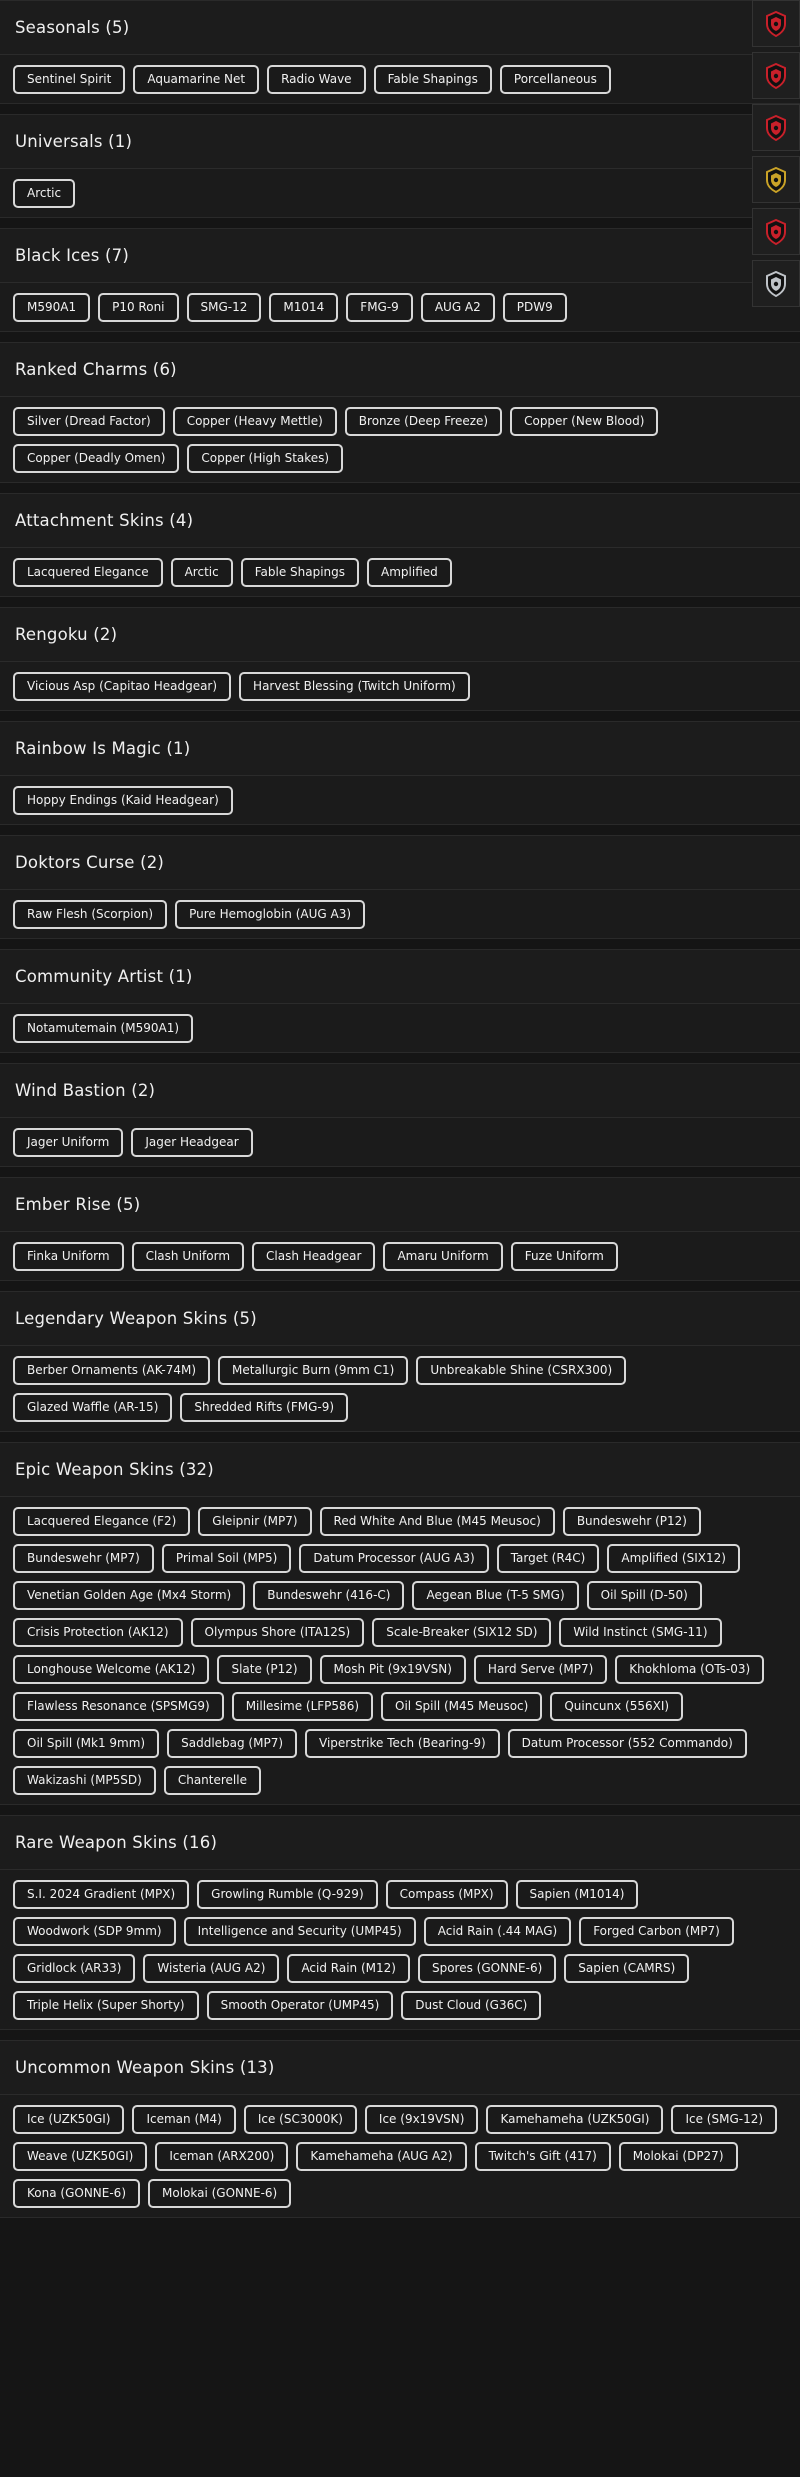 Image resolution: width=800 pixels, height=2477 pixels. Describe the element at coordinates (270, 914) in the screenshot. I see `item-chip: Pure Hemoglobin (AUG A3)` at that location.